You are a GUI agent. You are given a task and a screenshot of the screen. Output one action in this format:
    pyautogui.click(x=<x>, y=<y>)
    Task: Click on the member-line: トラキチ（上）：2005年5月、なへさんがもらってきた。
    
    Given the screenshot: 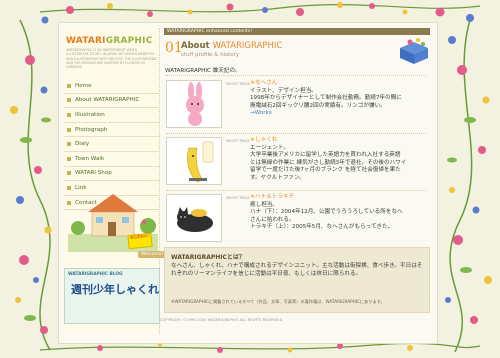 What is the action you would take?
    pyautogui.click(x=322, y=227)
    